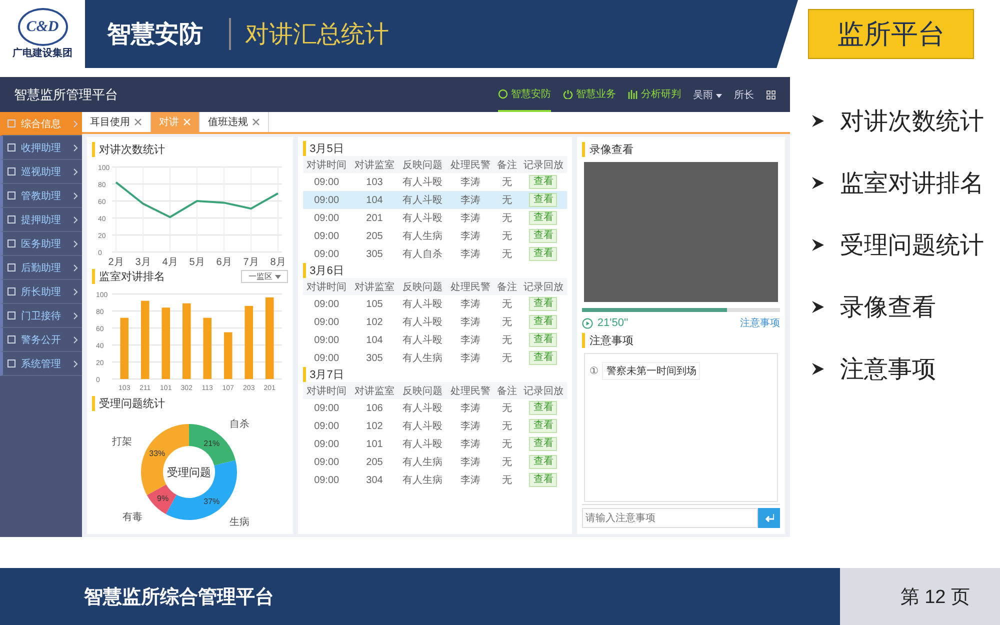 This screenshot has height=625, width=1000. What do you see at coordinates (41, 124) in the screenshot?
I see `sidebar-item: 综合信息` at bounding box center [41, 124].